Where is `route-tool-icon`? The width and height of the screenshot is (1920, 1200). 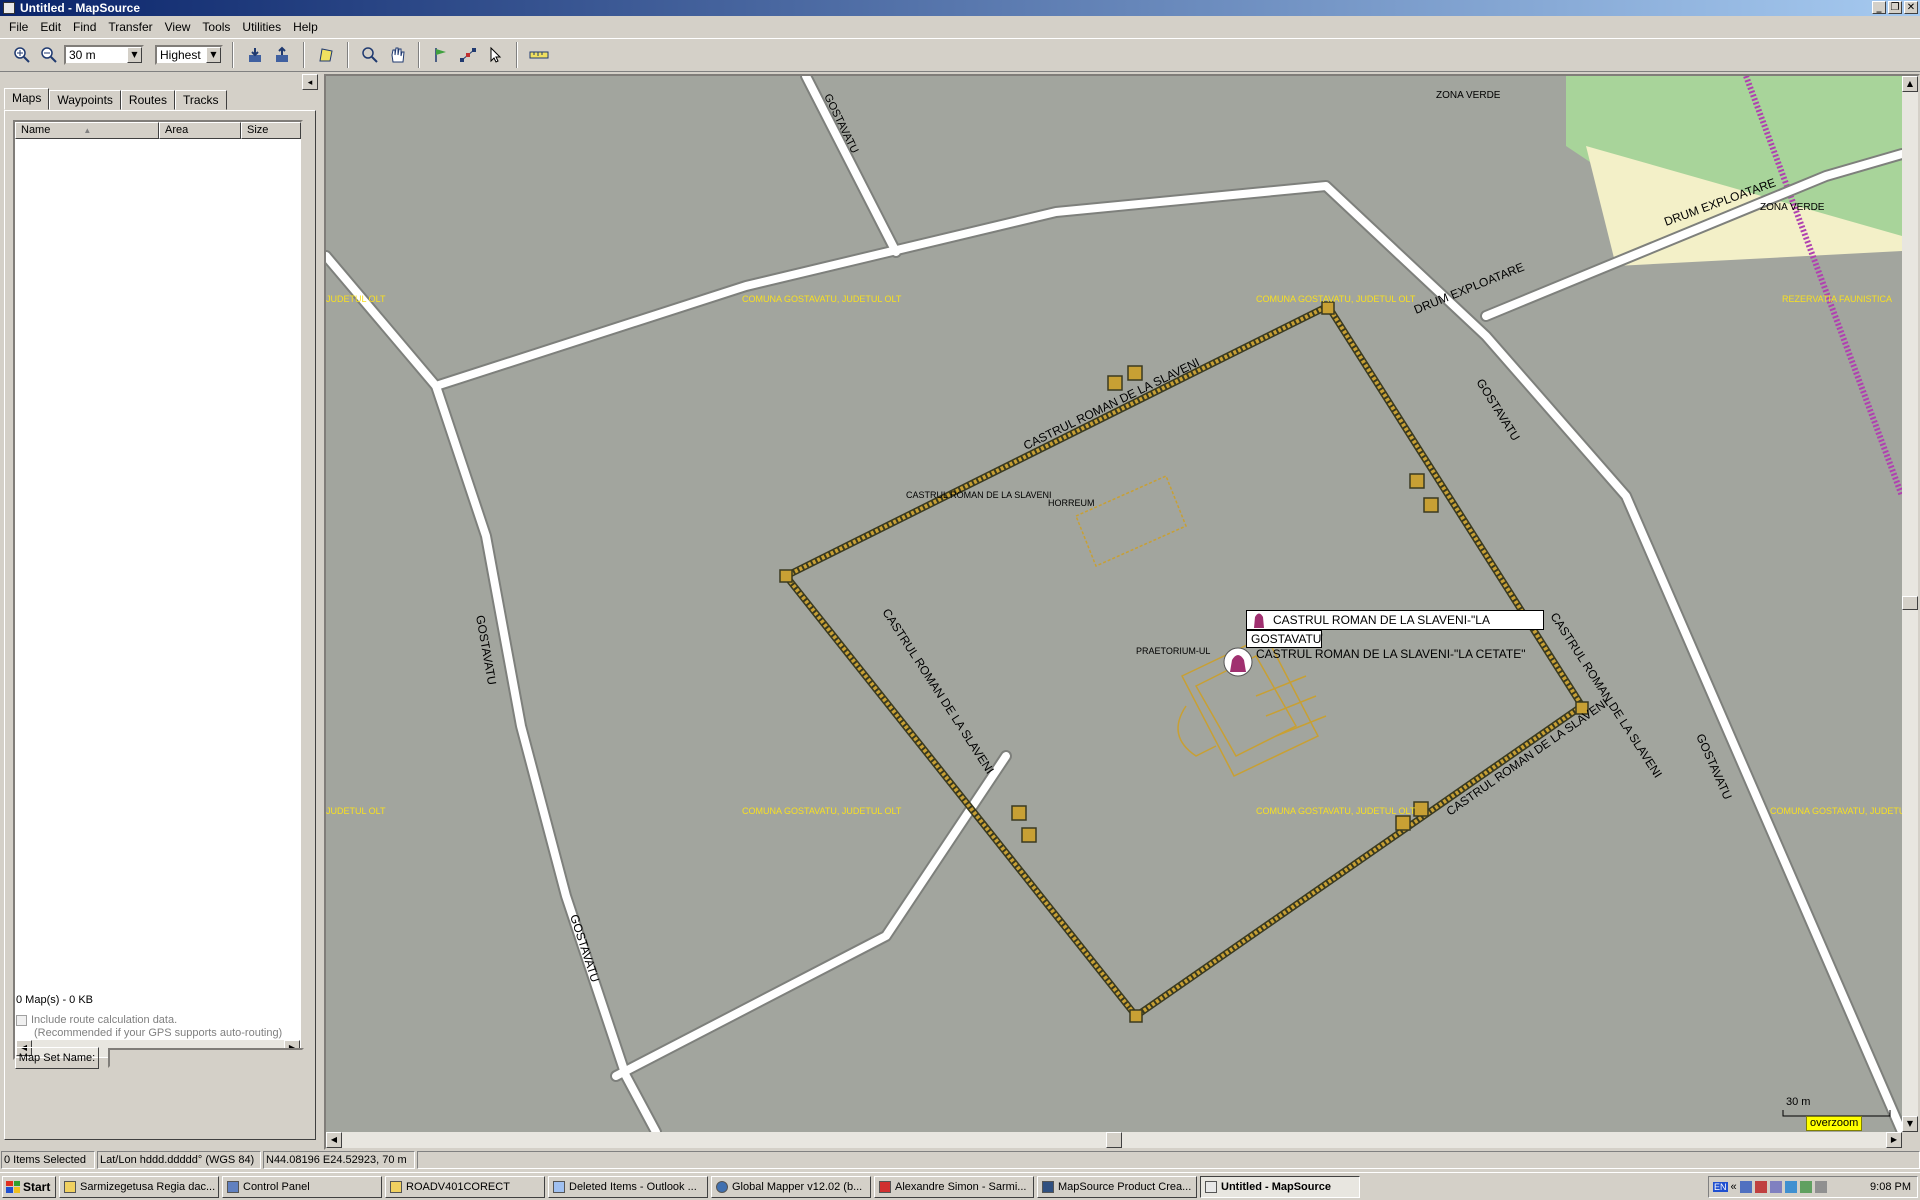 route-tool-icon is located at coordinates (468, 55).